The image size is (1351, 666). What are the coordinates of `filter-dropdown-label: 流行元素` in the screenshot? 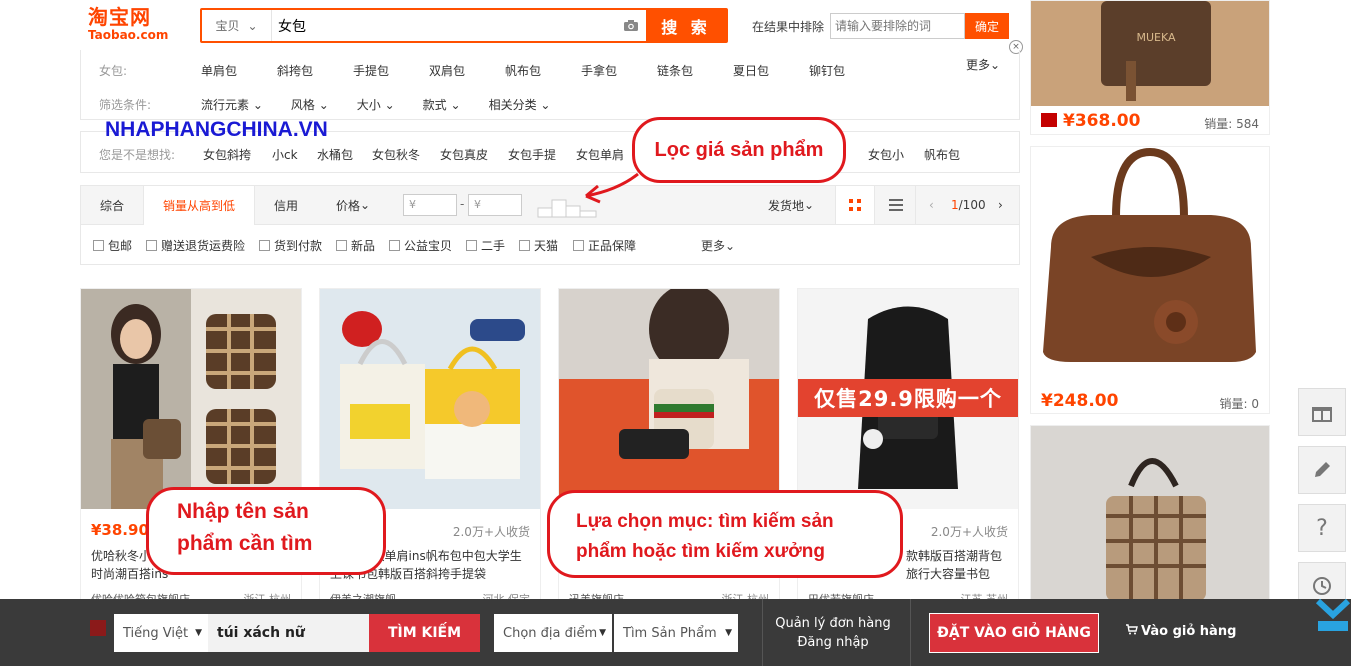 It's located at (225, 104).